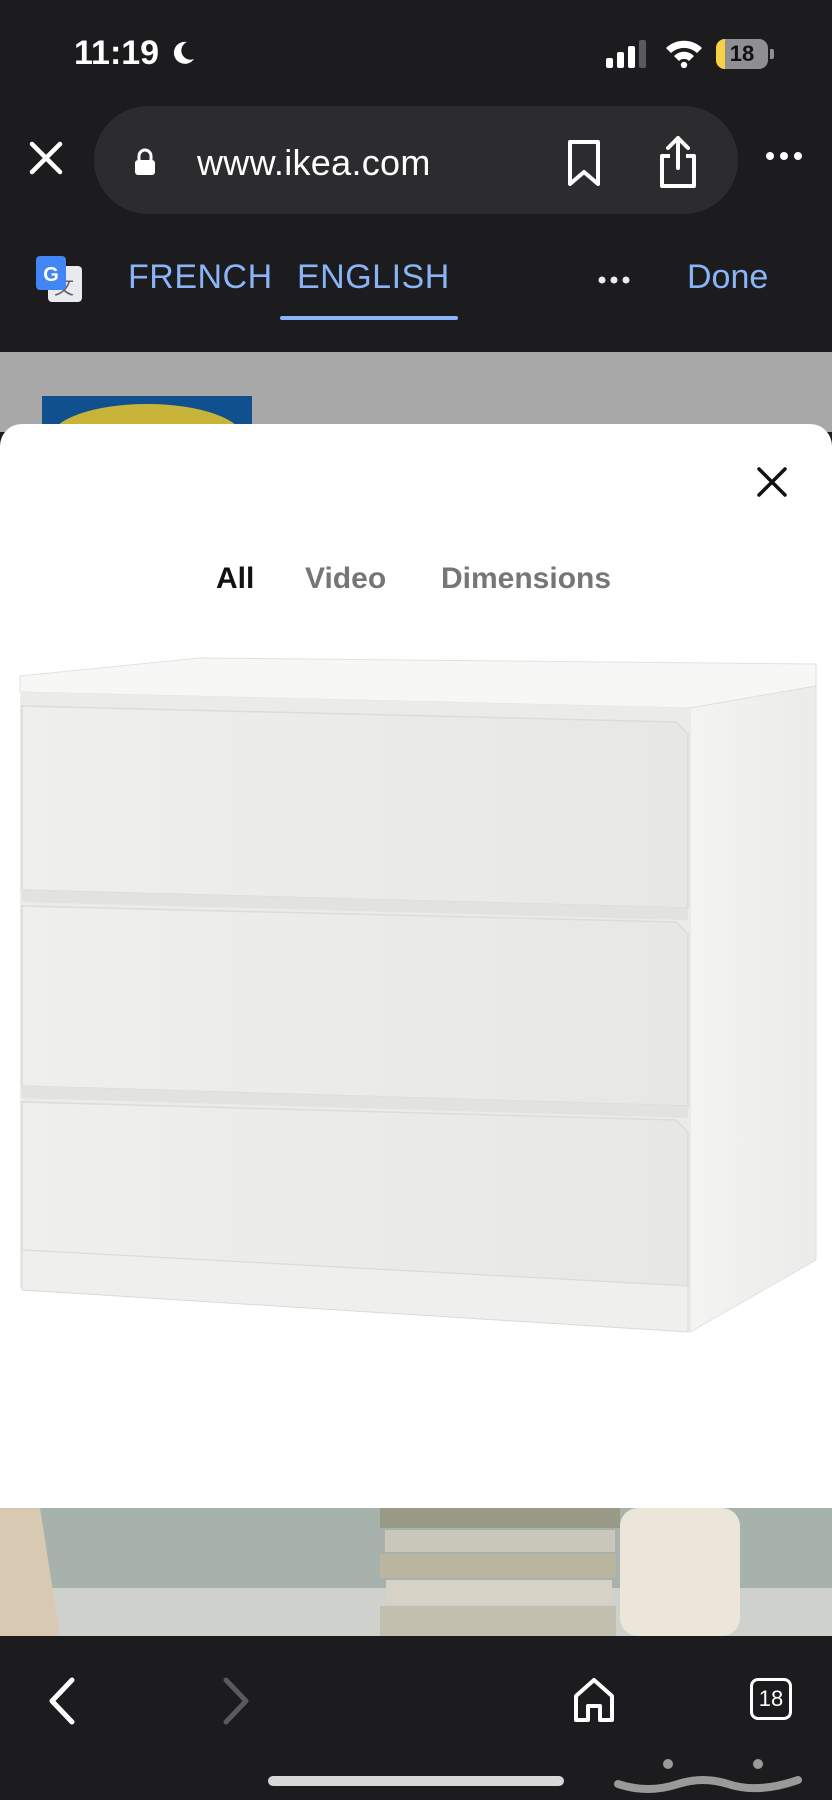  What do you see at coordinates (345, 579) in the screenshot?
I see `tab-video: Video` at bounding box center [345, 579].